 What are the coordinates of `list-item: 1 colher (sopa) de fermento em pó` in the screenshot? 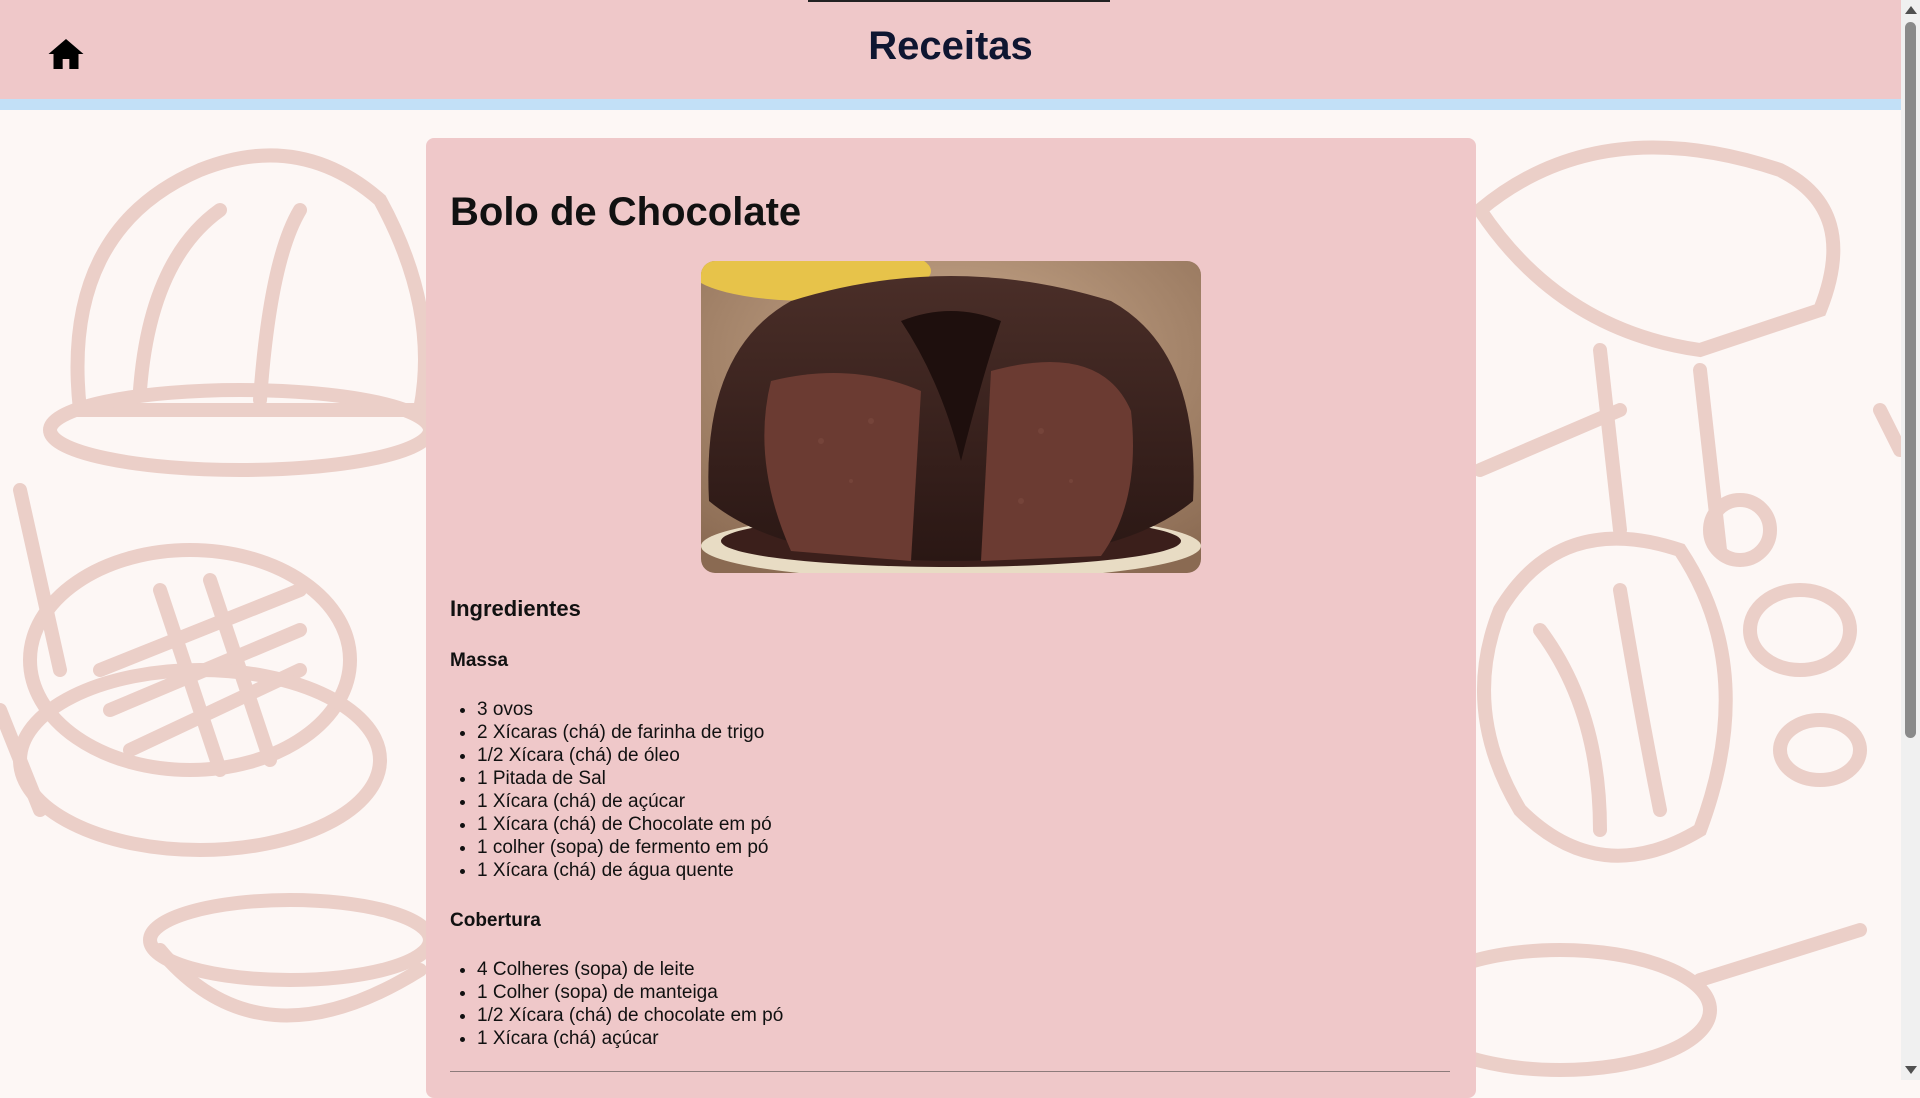 It's located at (624, 847).